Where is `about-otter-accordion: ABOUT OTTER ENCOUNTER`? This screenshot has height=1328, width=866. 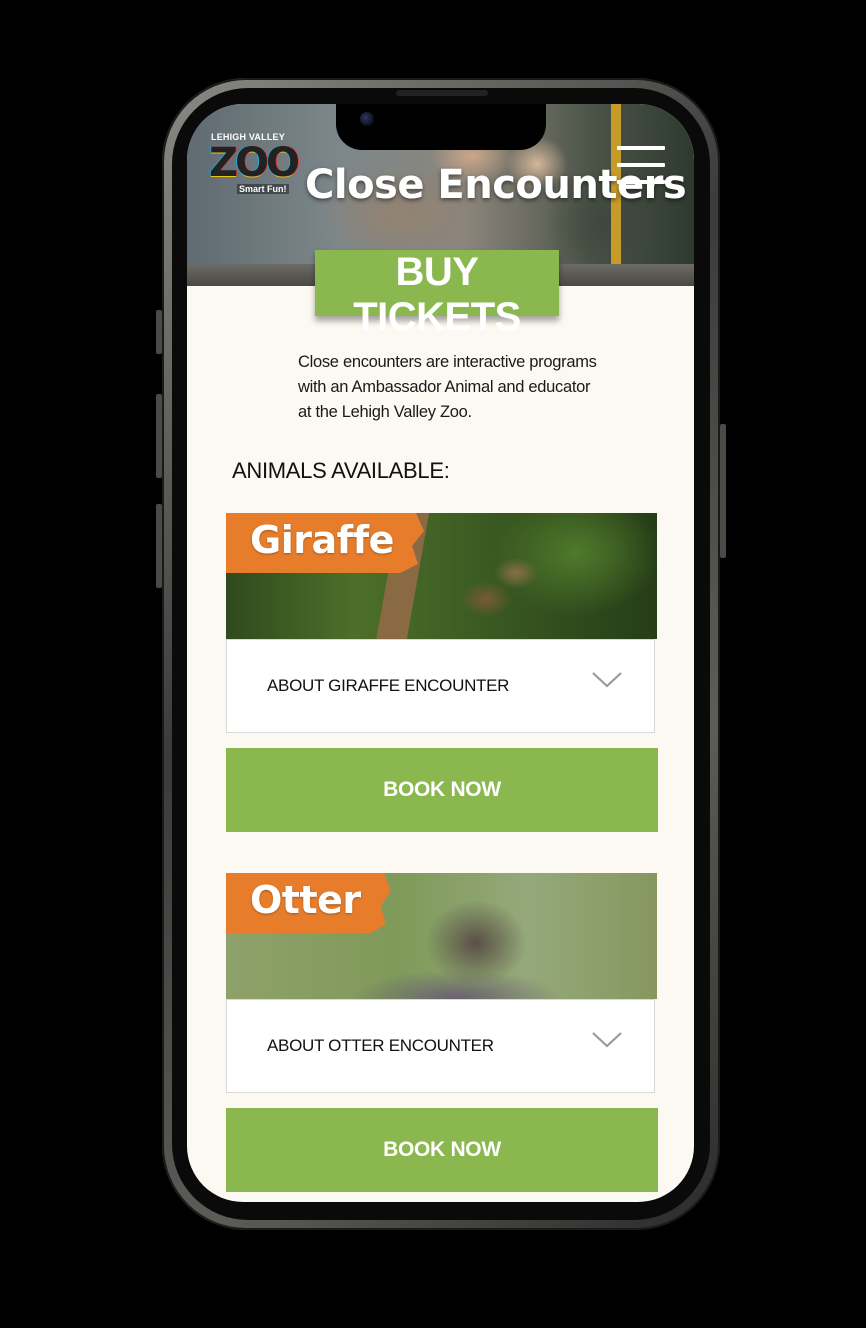 about-otter-accordion: ABOUT OTTER ENCOUNTER is located at coordinates (440, 1046).